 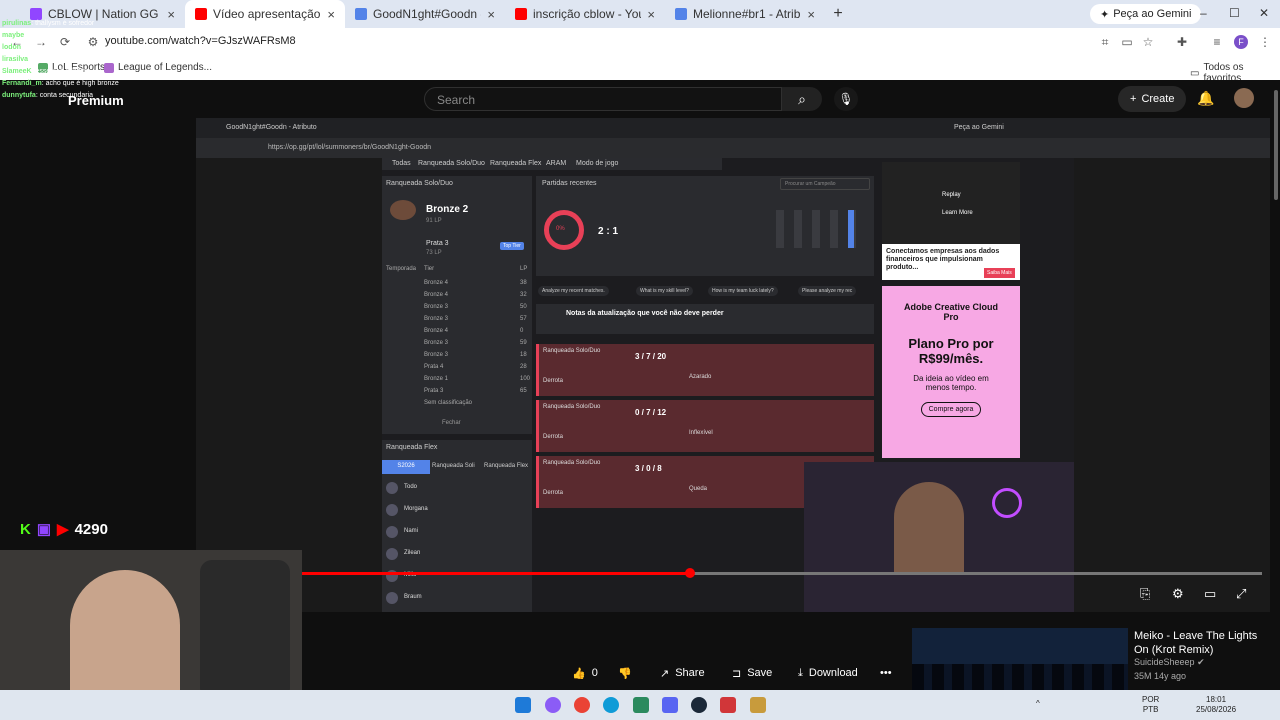 What do you see at coordinates (743, 291) in the screenshot?
I see `chip: How is my team luck lately?` at bounding box center [743, 291].